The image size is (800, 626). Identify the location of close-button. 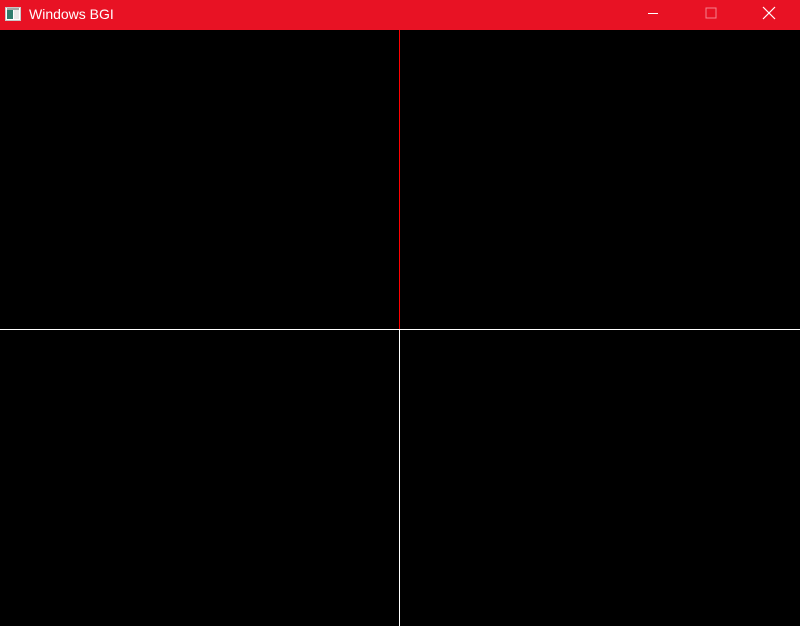
(769, 15).